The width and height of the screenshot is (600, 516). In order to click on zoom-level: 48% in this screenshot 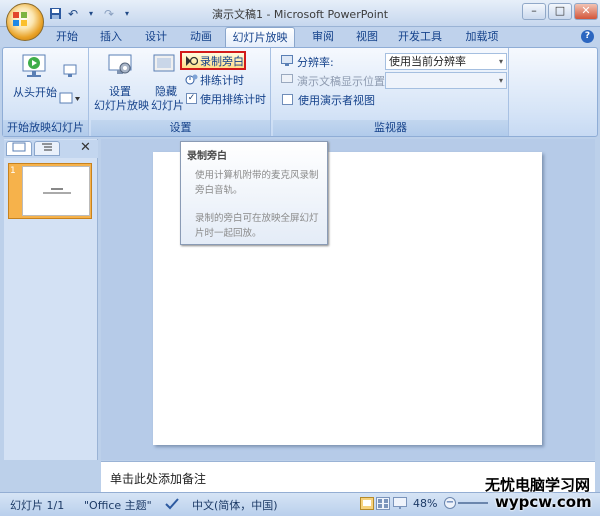, I will do `click(425, 503)`.